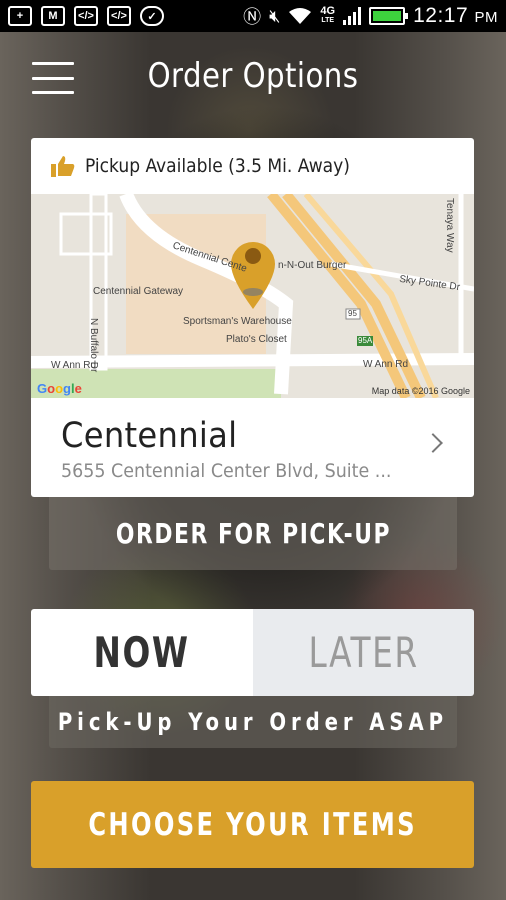  What do you see at coordinates (328, 15) in the screenshot?
I see `network-type: 4G LTE` at bounding box center [328, 15].